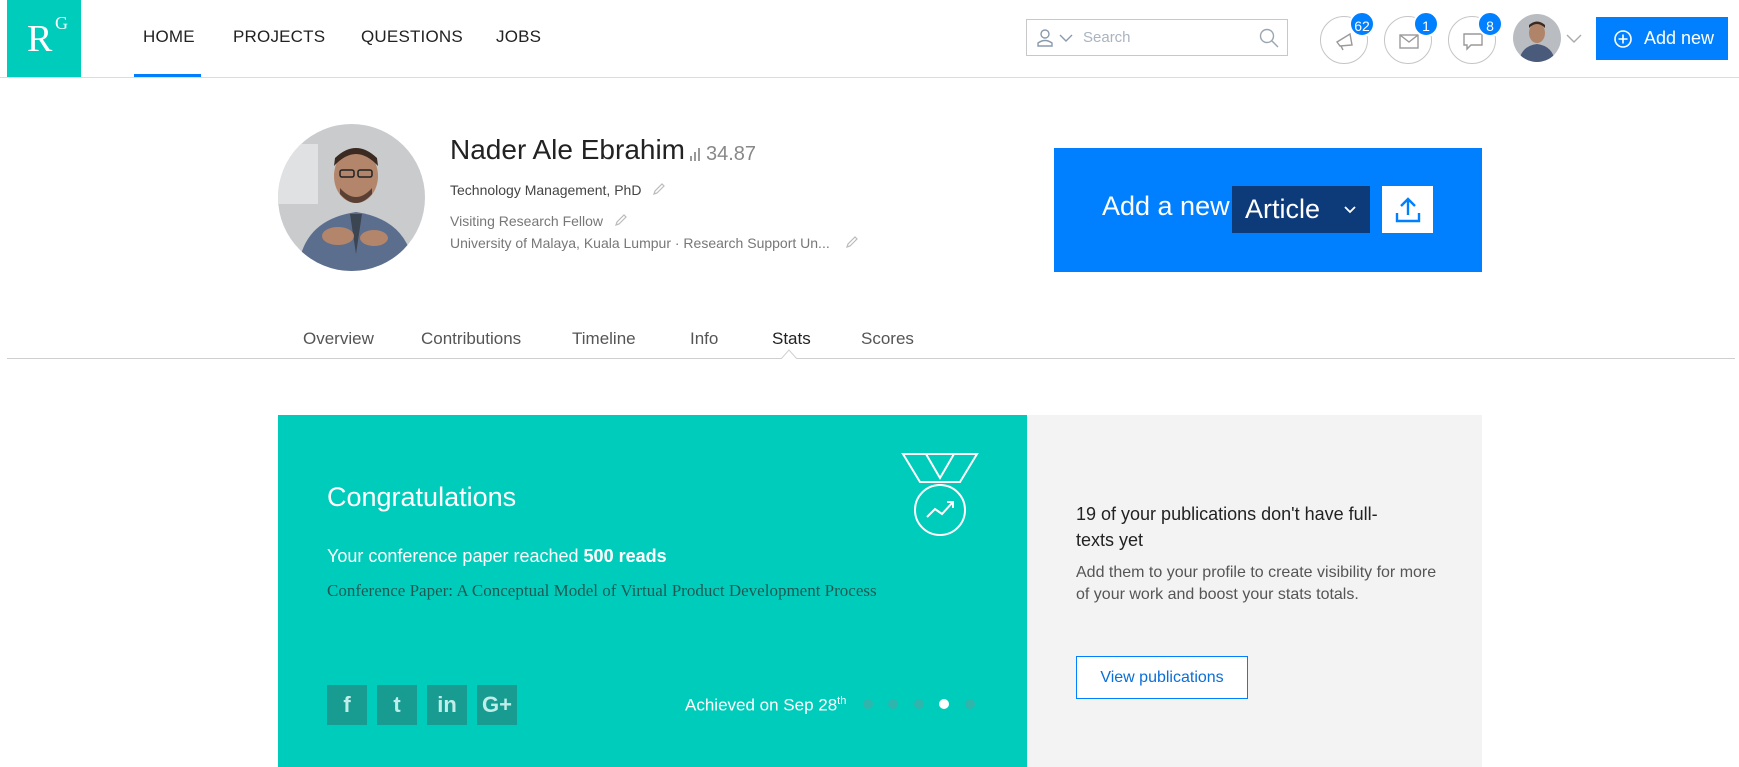 Image resolution: width=1739 pixels, height=767 pixels. I want to click on view-publications-button: View publications, so click(1162, 677).